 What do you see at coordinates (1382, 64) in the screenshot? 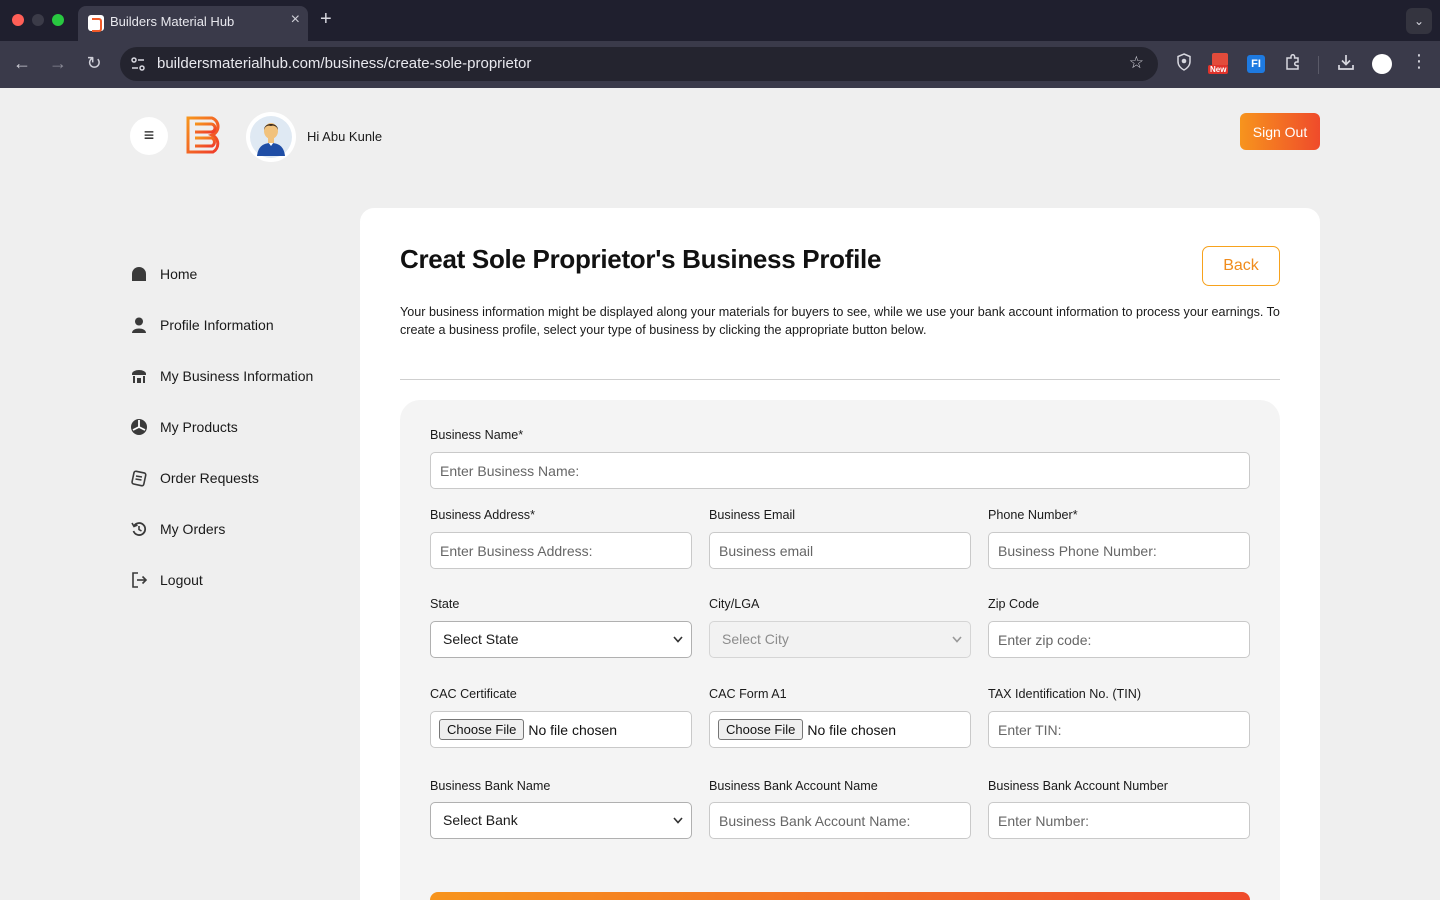
I see `profile-avatar-icon` at bounding box center [1382, 64].